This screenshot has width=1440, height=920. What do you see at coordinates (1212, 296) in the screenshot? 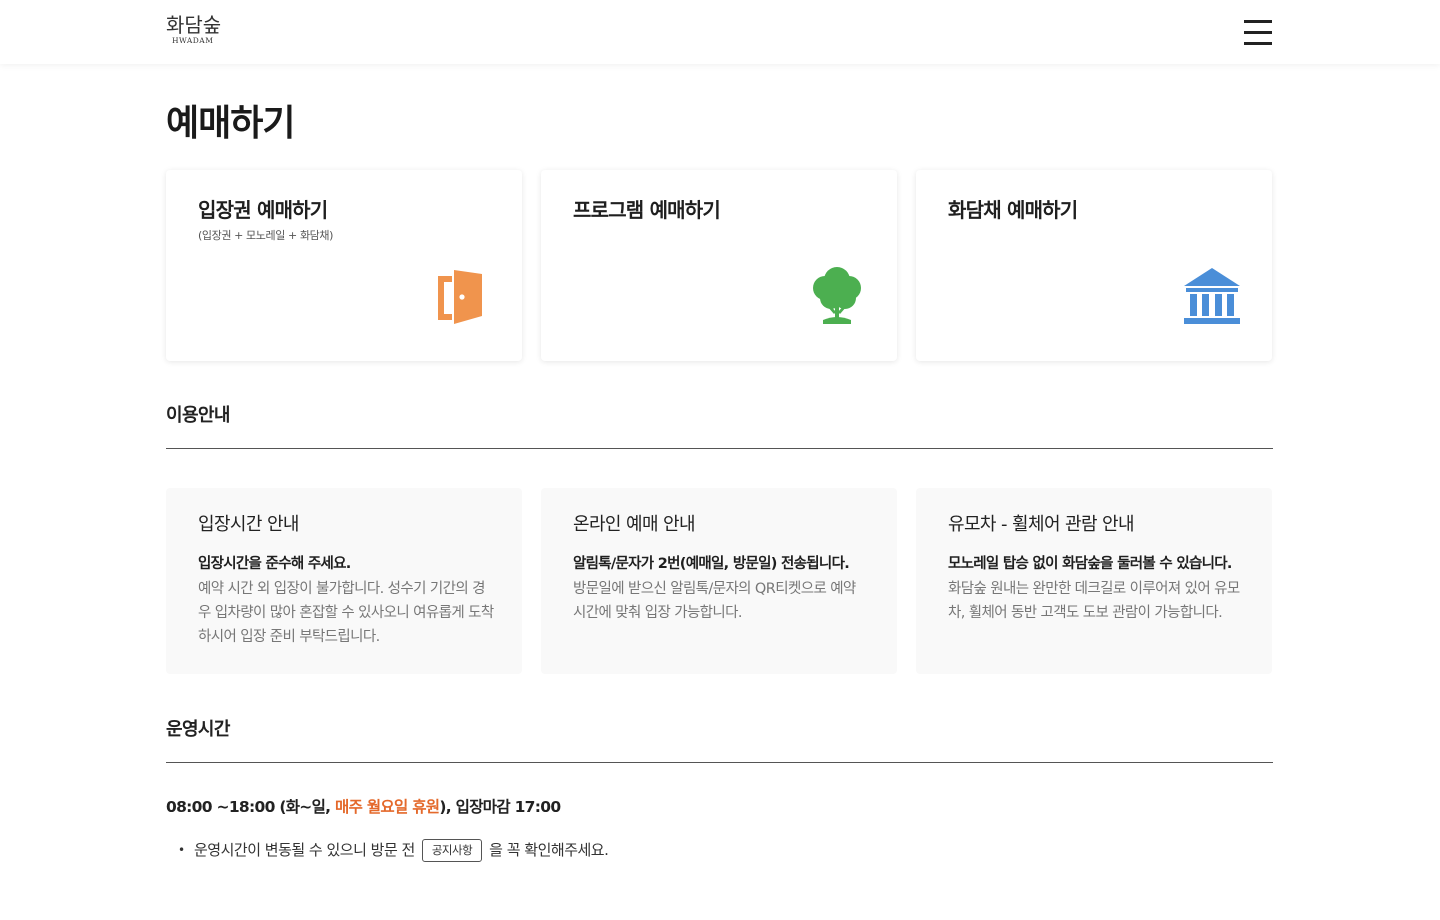
I see `museum-icon` at bounding box center [1212, 296].